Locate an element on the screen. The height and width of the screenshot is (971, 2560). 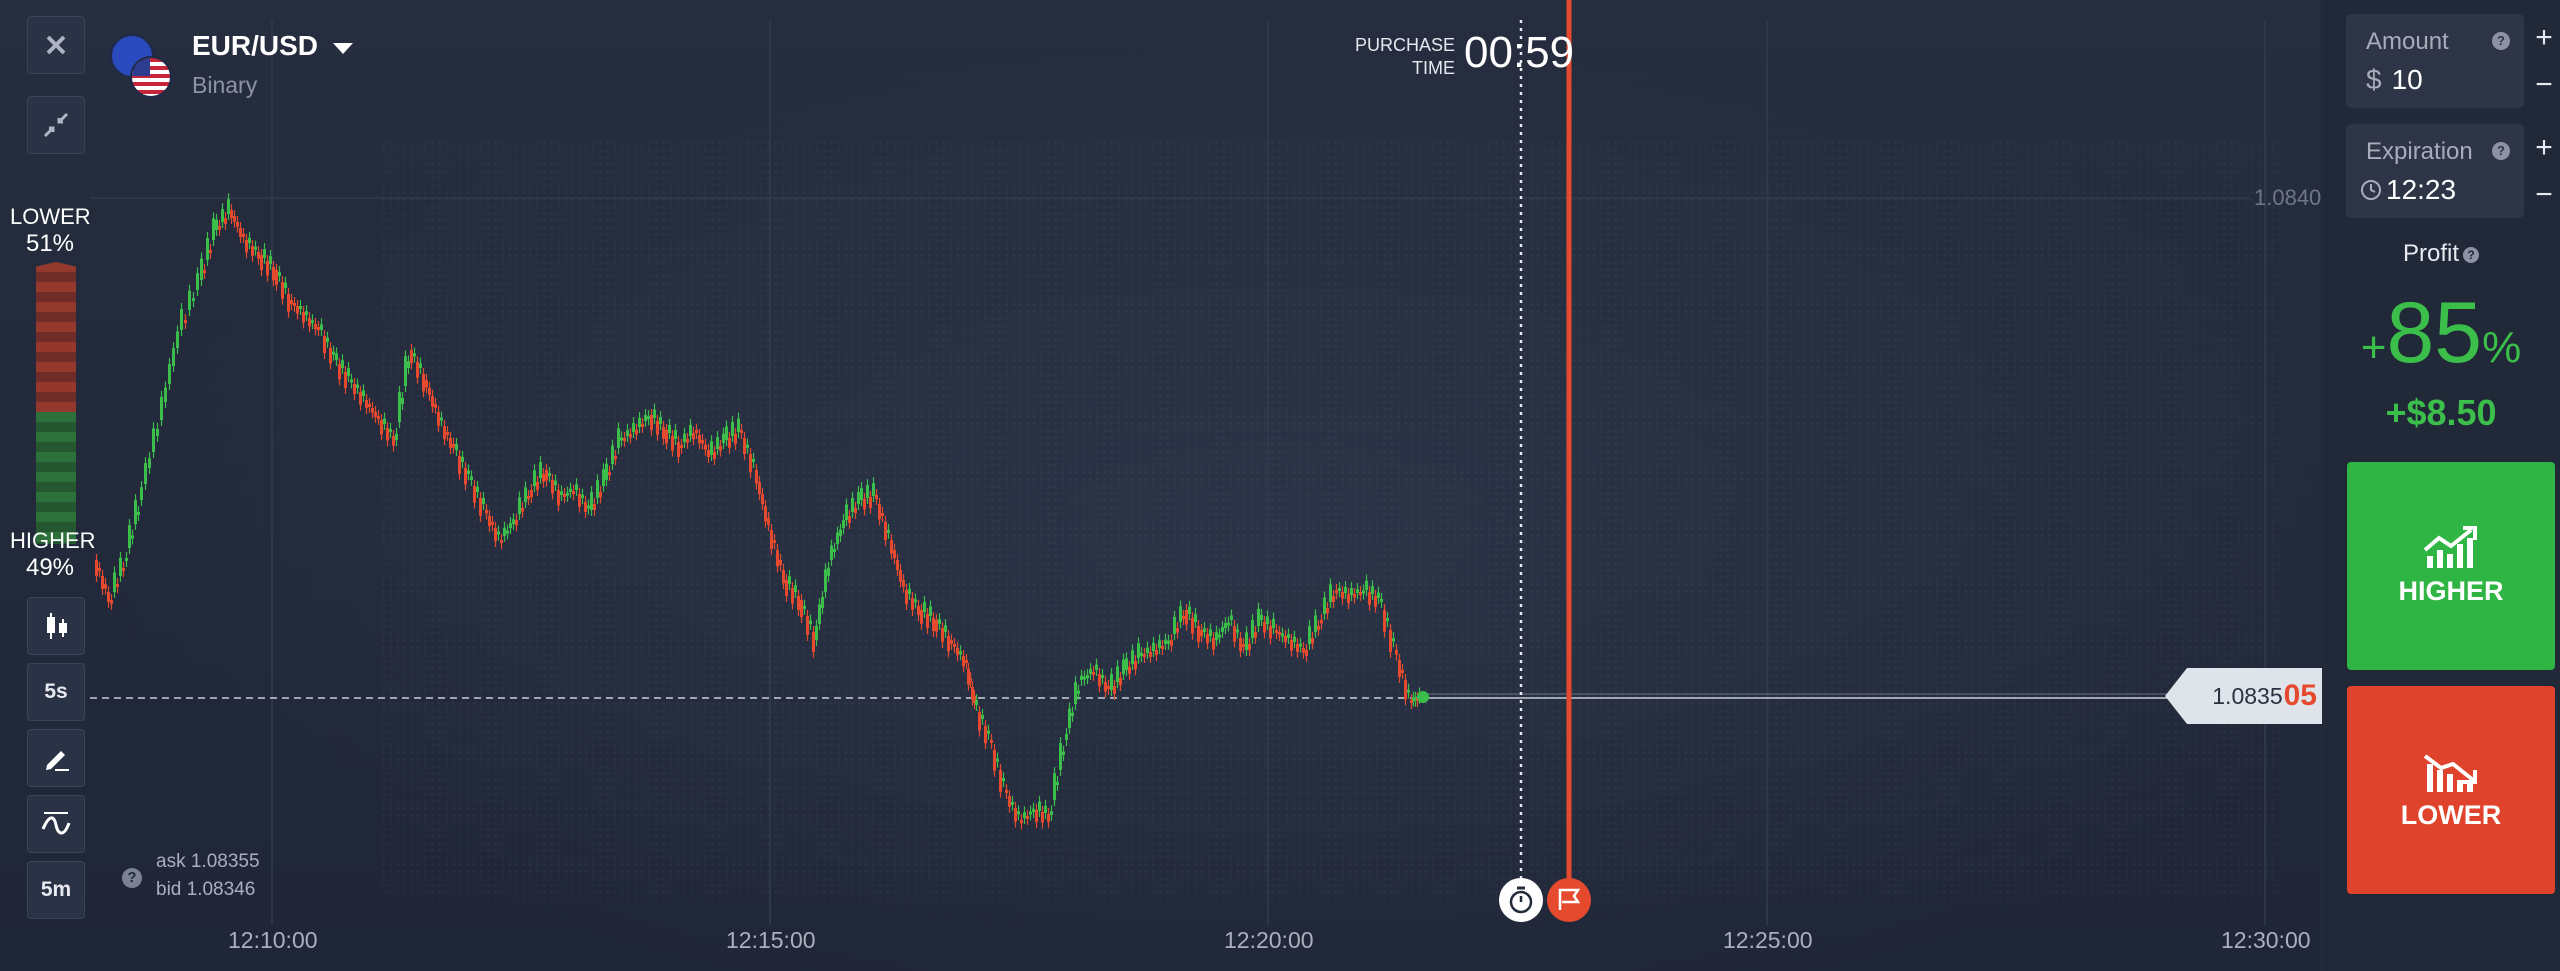
amount-plus-button: + is located at coordinates (2544, 37).